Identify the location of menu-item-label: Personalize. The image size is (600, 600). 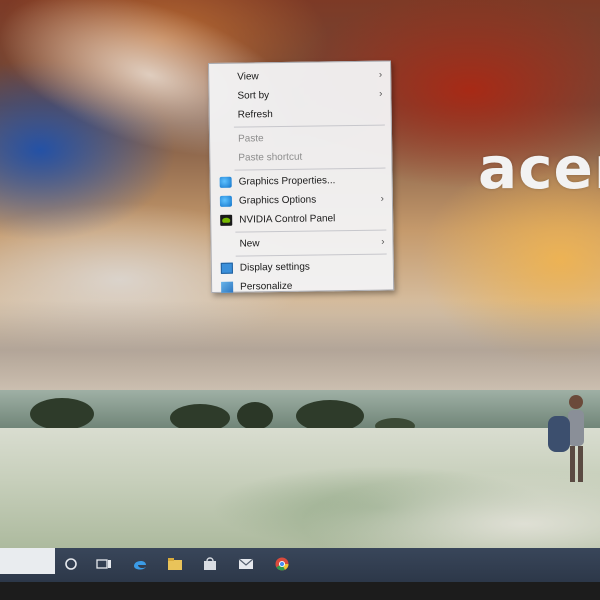
(266, 286).